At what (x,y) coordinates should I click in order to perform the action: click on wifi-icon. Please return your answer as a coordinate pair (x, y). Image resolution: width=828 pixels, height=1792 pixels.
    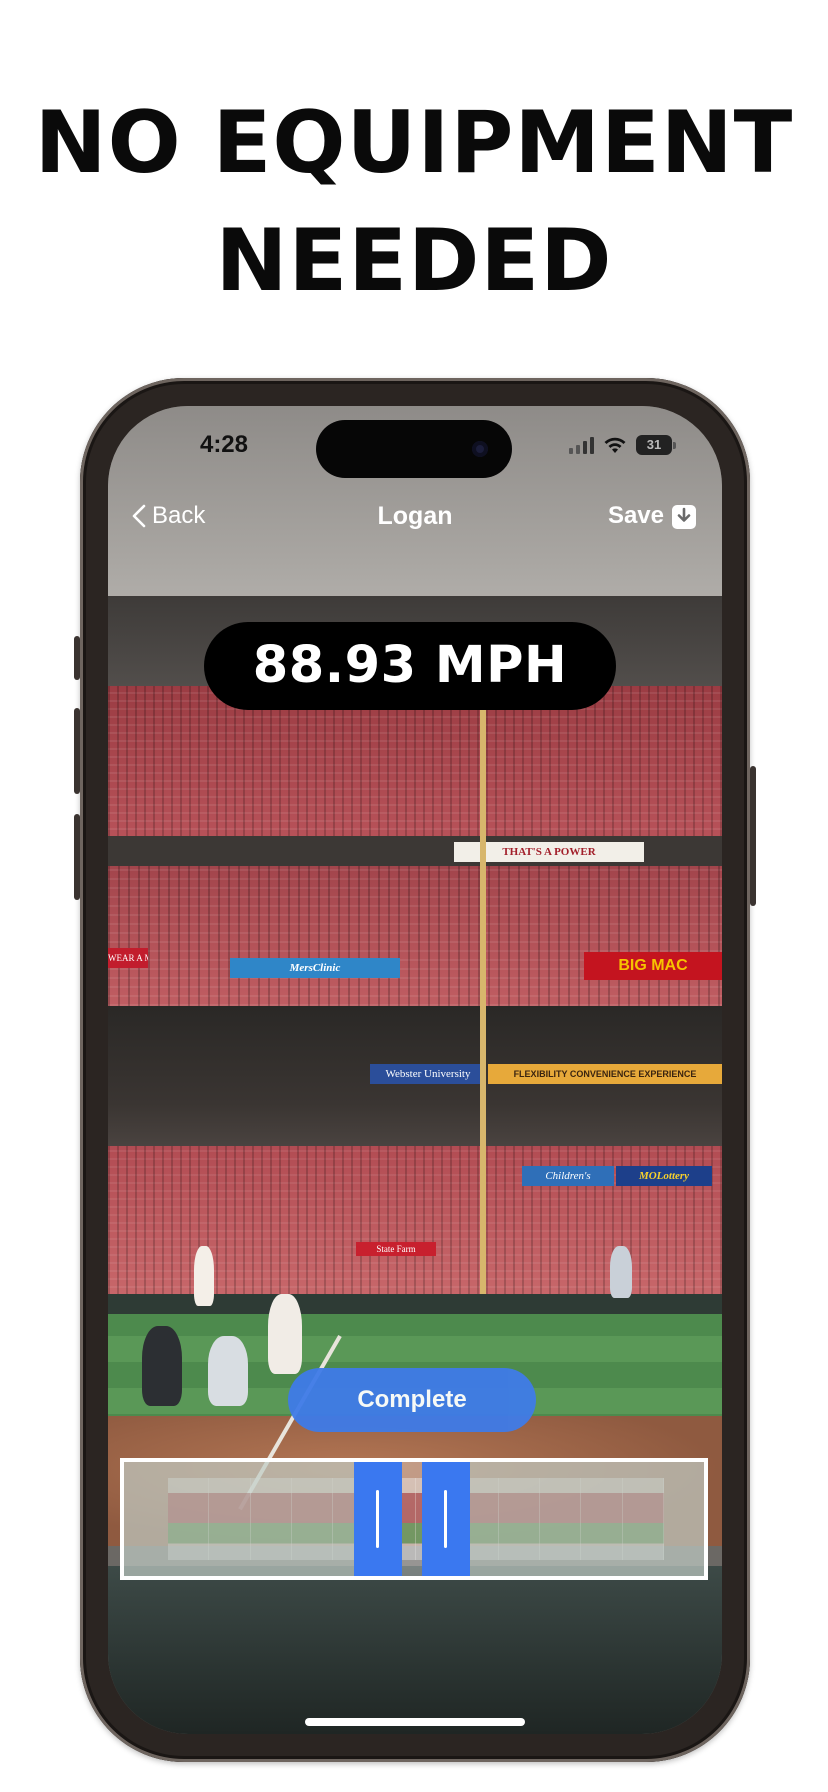
    Looking at the image, I should click on (615, 445).